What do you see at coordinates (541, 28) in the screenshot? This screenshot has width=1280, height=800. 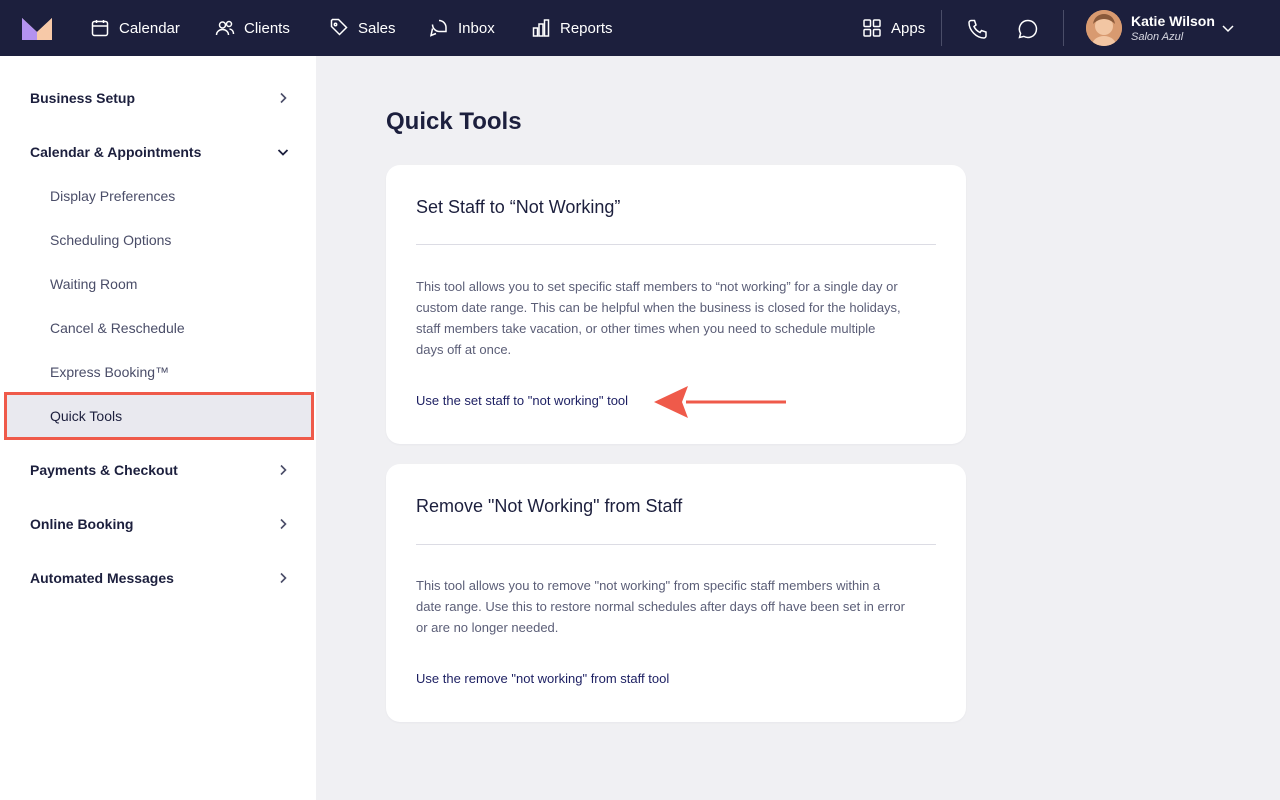 I see `reports-icon` at bounding box center [541, 28].